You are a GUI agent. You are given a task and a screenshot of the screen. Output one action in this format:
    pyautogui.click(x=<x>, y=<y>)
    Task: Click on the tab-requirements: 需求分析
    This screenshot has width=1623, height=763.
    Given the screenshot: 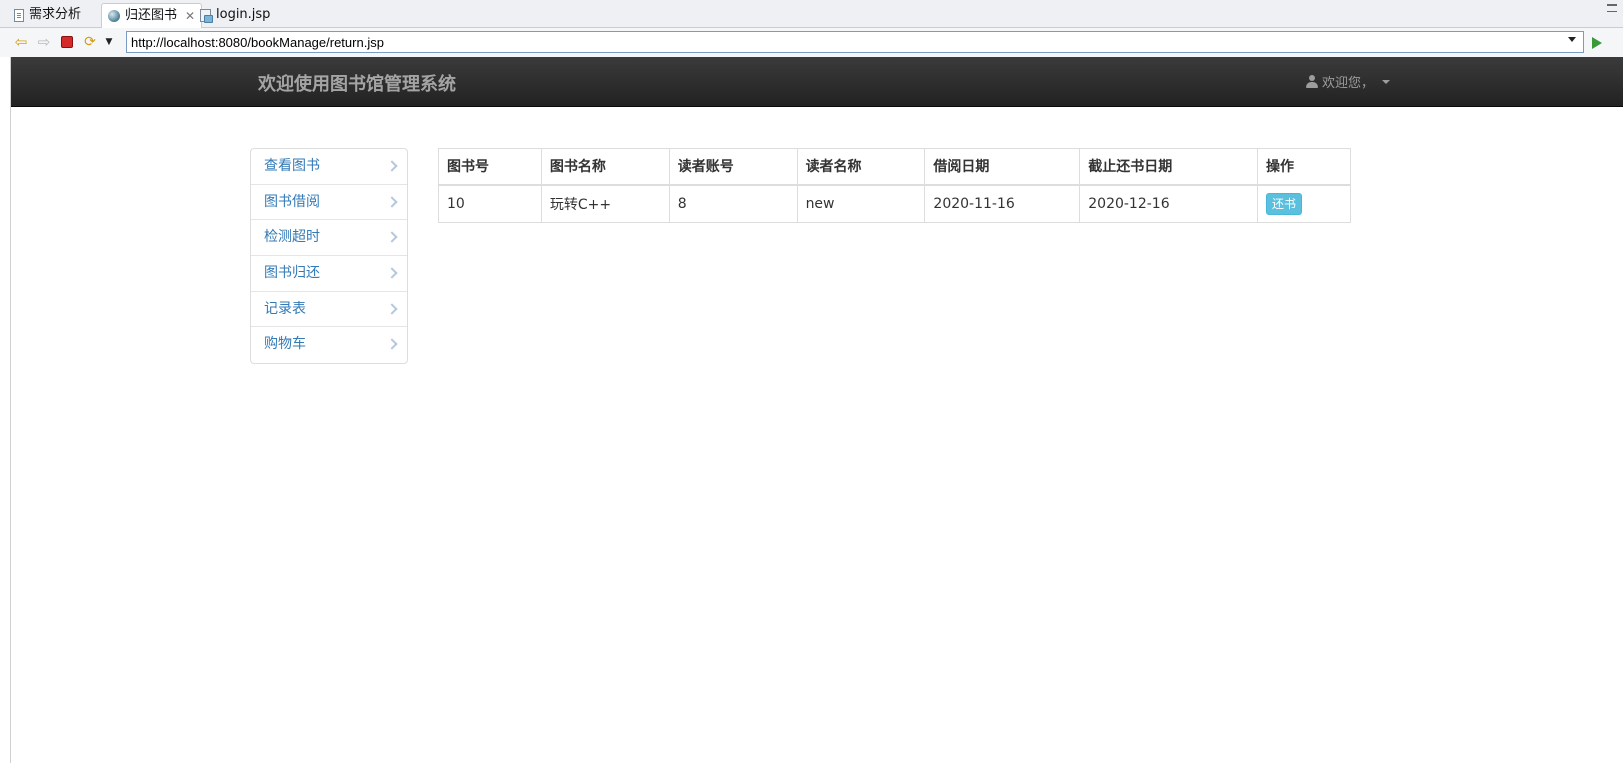 What is the action you would take?
    pyautogui.click(x=47, y=15)
    